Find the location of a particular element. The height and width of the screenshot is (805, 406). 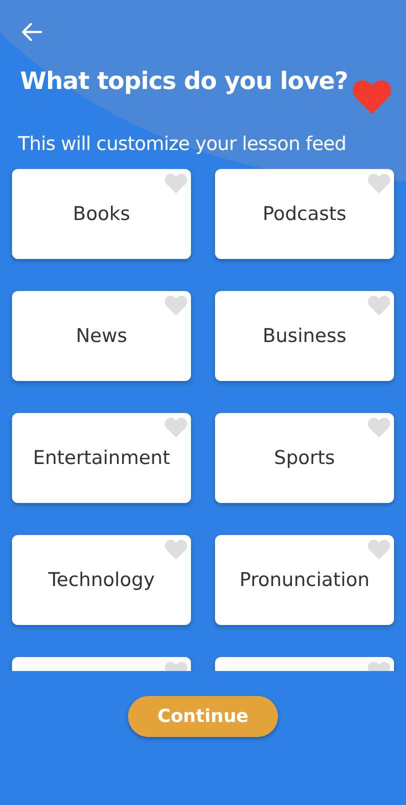

topic-card: Books is located at coordinates (101, 214).